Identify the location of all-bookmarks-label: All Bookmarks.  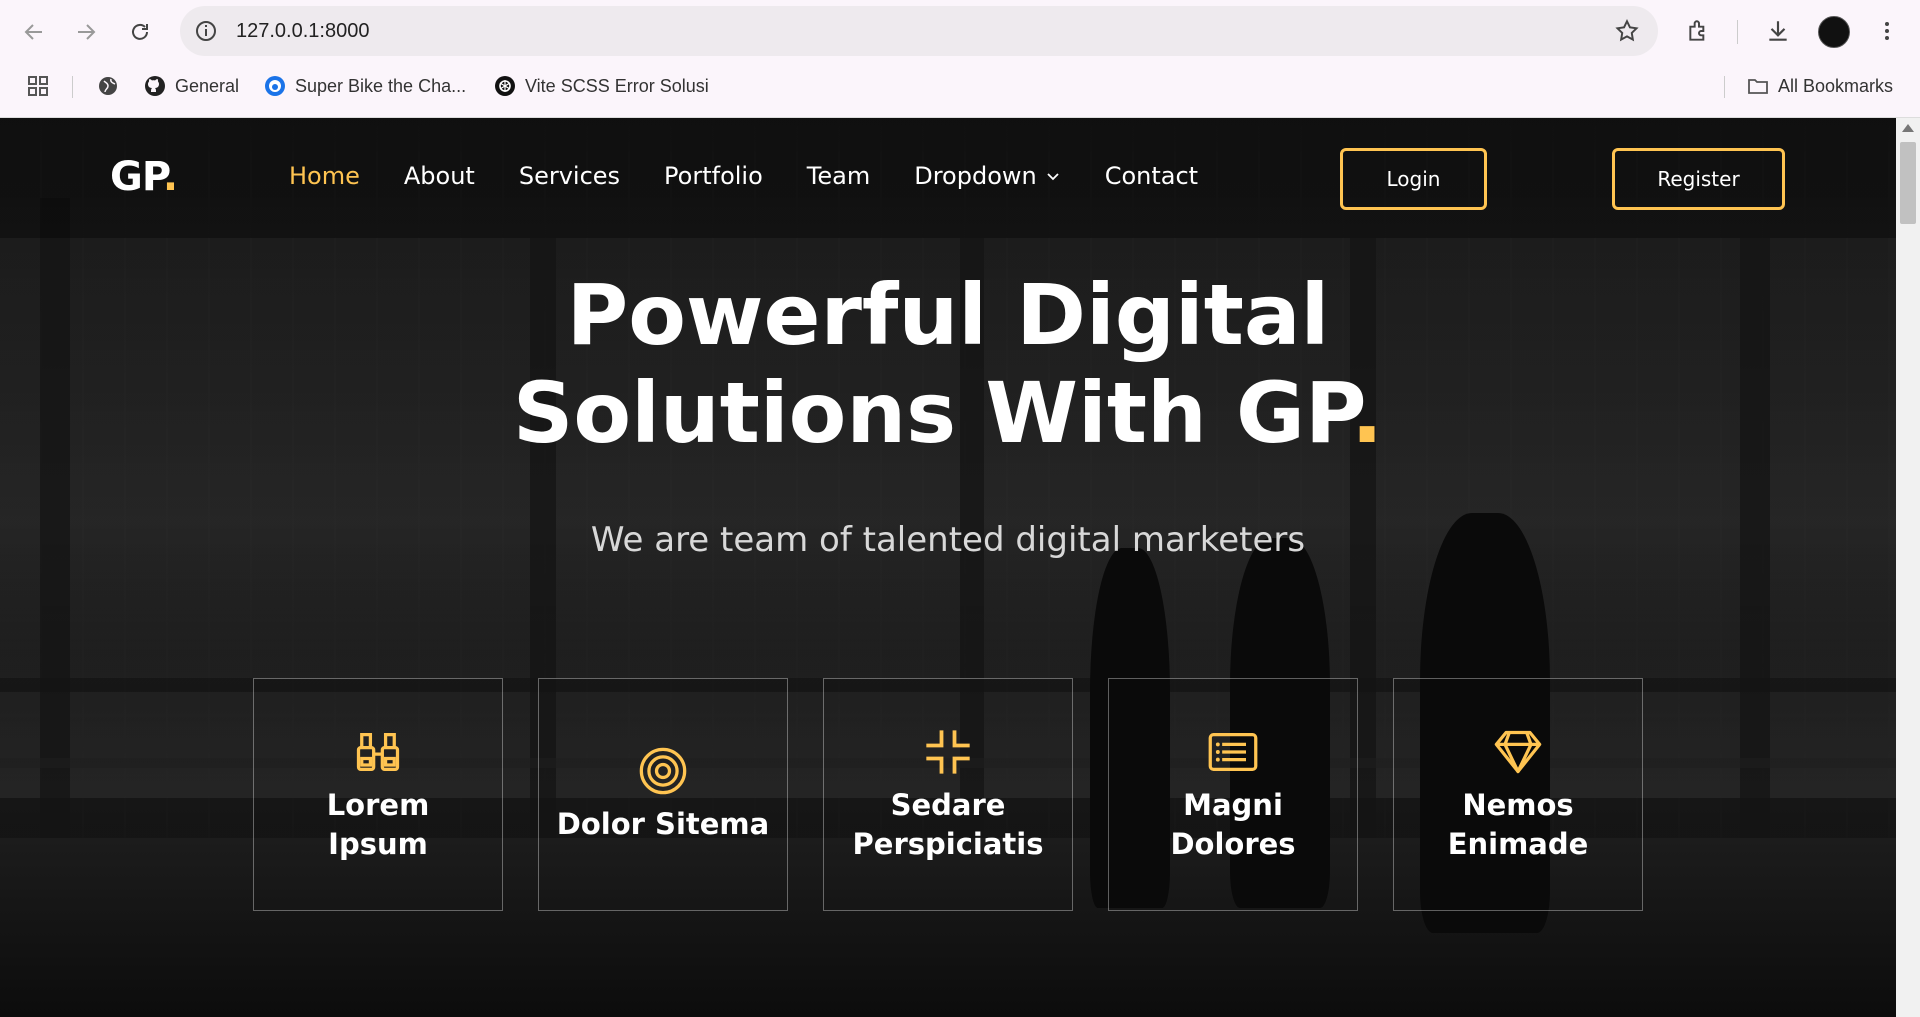
(1836, 85).